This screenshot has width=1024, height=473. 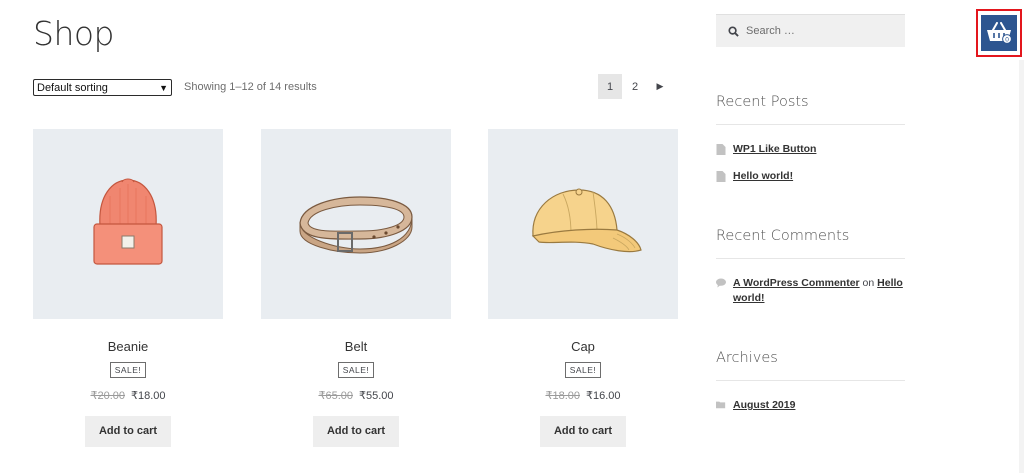 I want to click on recent-post-link: WP1 Like Button, so click(x=774, y=149).